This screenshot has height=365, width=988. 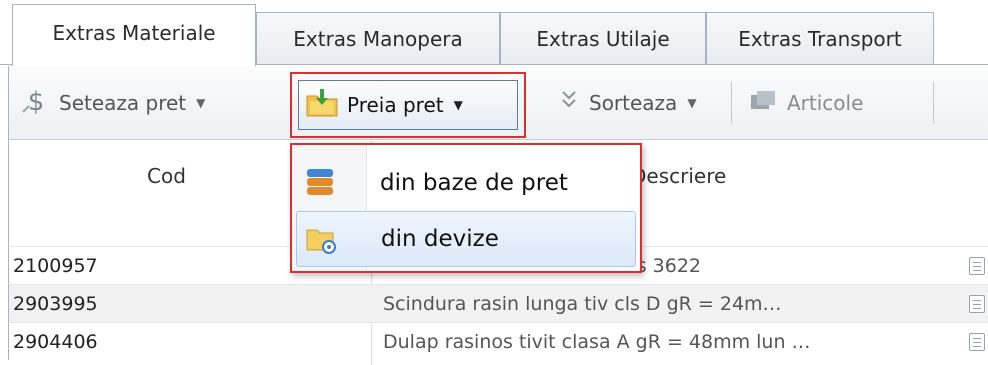 I want to click on column-header-descriere: Descriere, so click(x=678, y=176).